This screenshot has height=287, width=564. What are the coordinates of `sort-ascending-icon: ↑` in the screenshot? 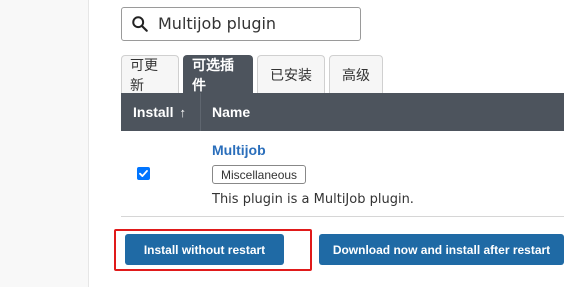 It's located at (182, 112).